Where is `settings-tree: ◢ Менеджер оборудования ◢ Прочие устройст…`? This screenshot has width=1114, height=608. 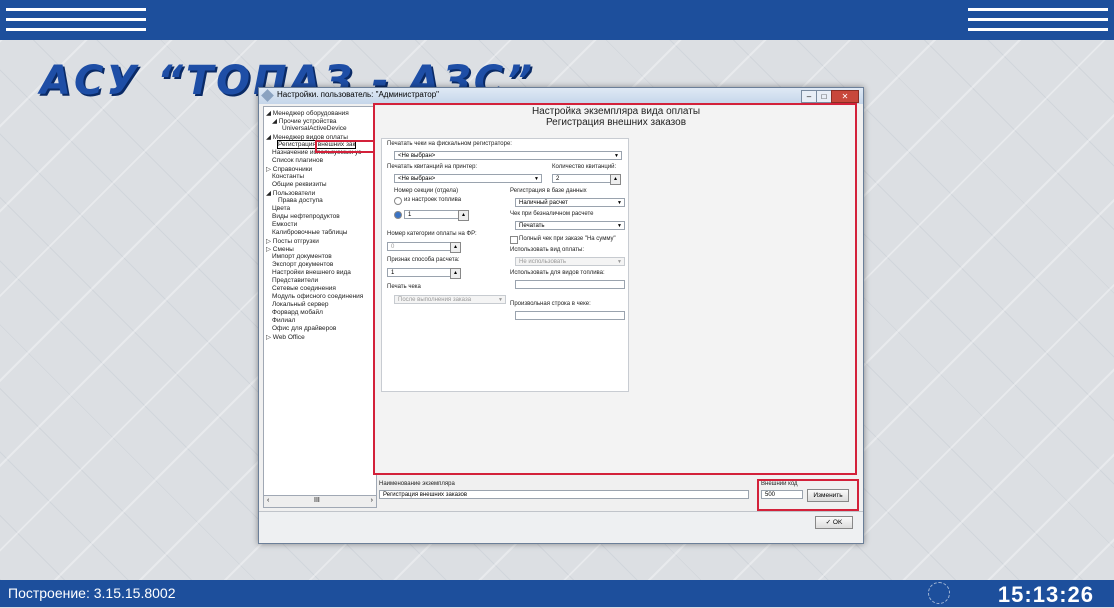 settings-tree: ◢ Менеджер оборудования ◢ Прочие устройст… is located at coordinates (320, 307).